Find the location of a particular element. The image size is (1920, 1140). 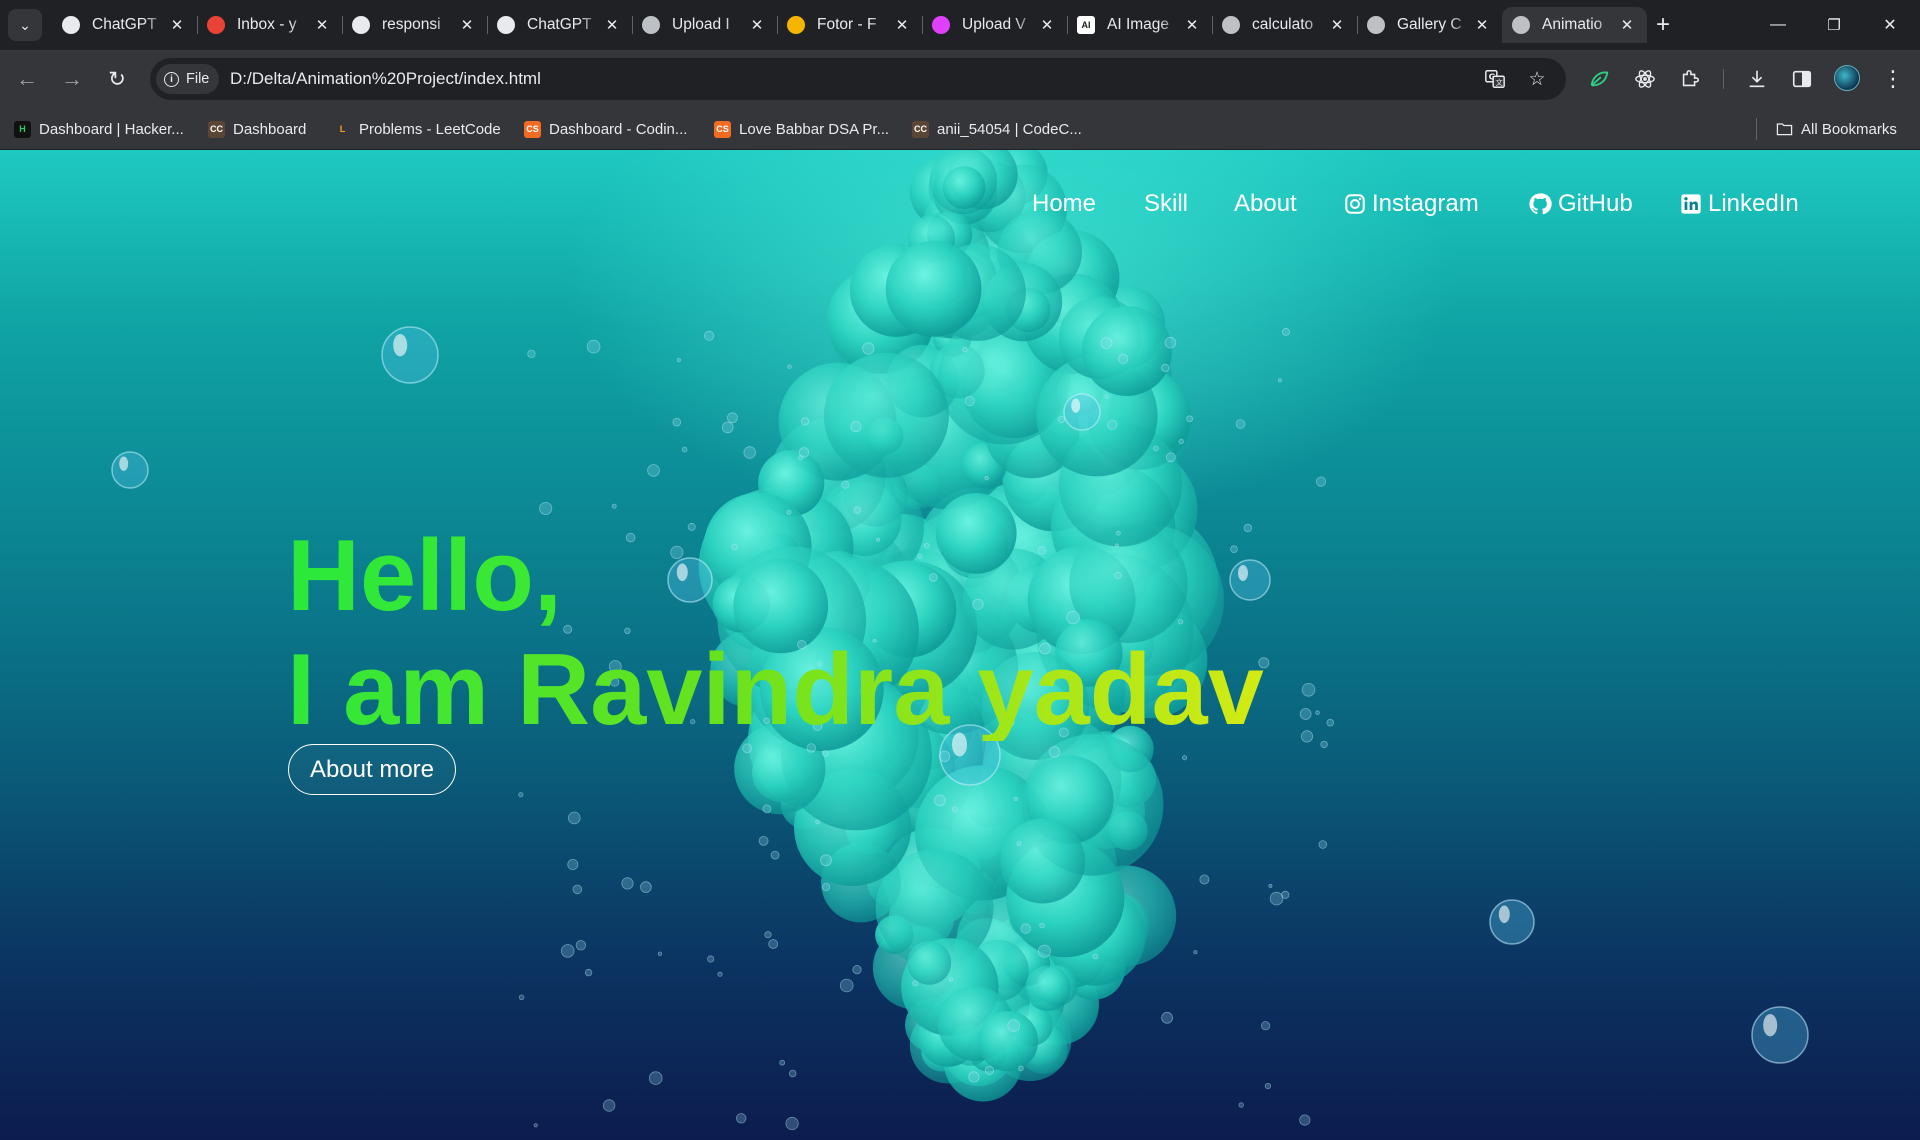

extension-leaf-icon is located at coordinates (1599, 79).